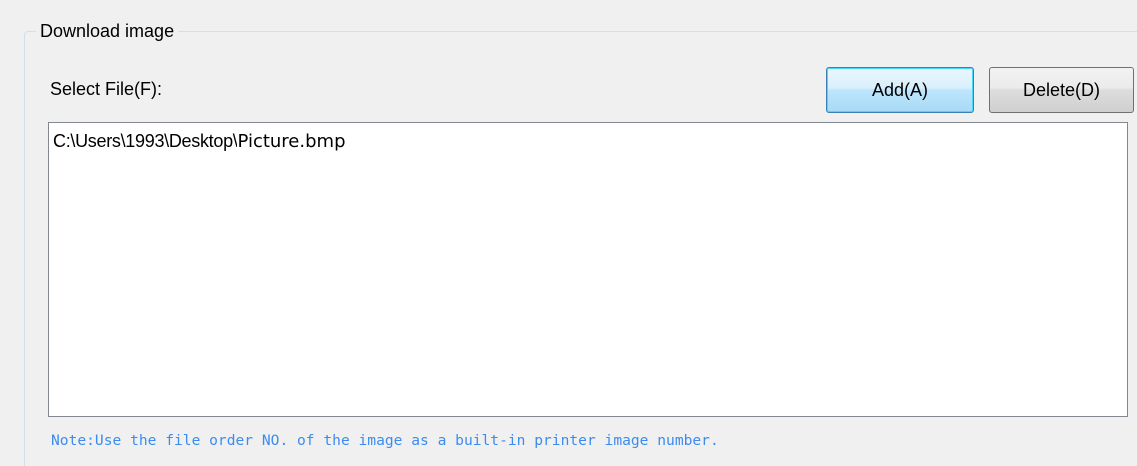 The height and width of the screenshot is (466, 1137). I want to click on file-name: Picture.bmp, so click(291, 141).